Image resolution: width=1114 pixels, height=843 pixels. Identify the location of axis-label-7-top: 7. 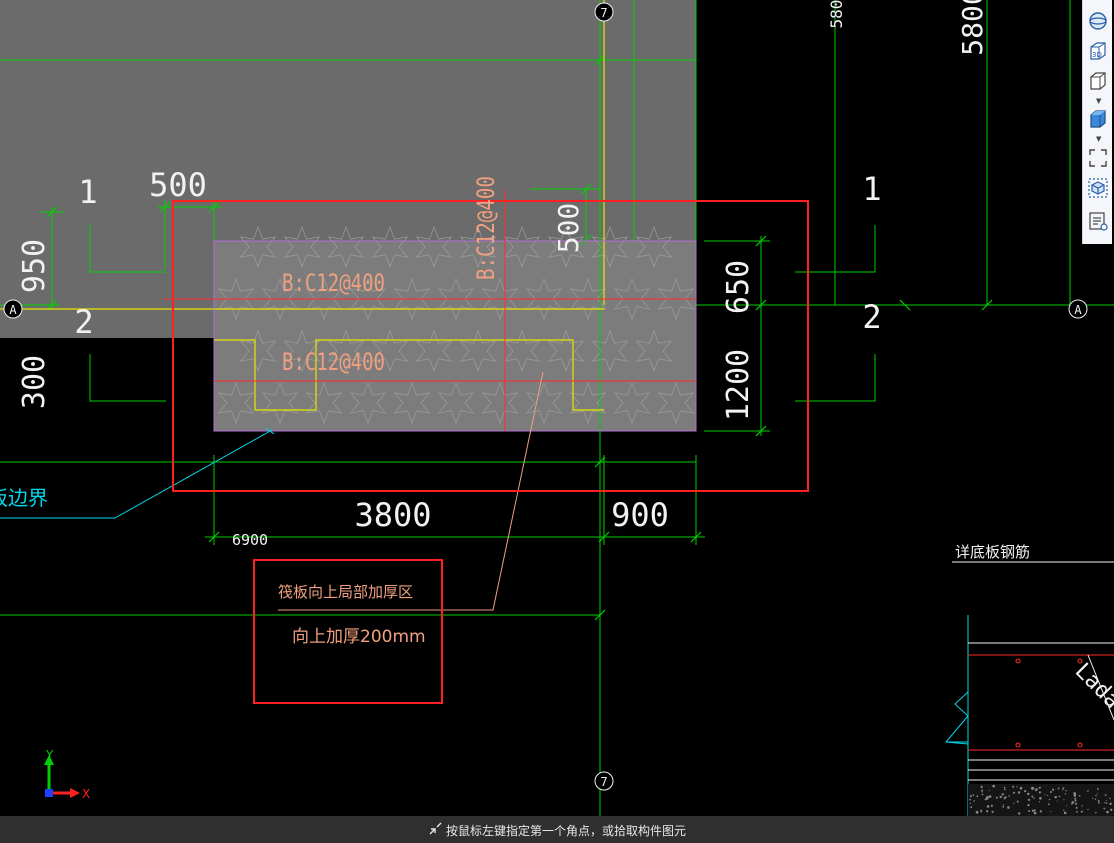
(603, 13).